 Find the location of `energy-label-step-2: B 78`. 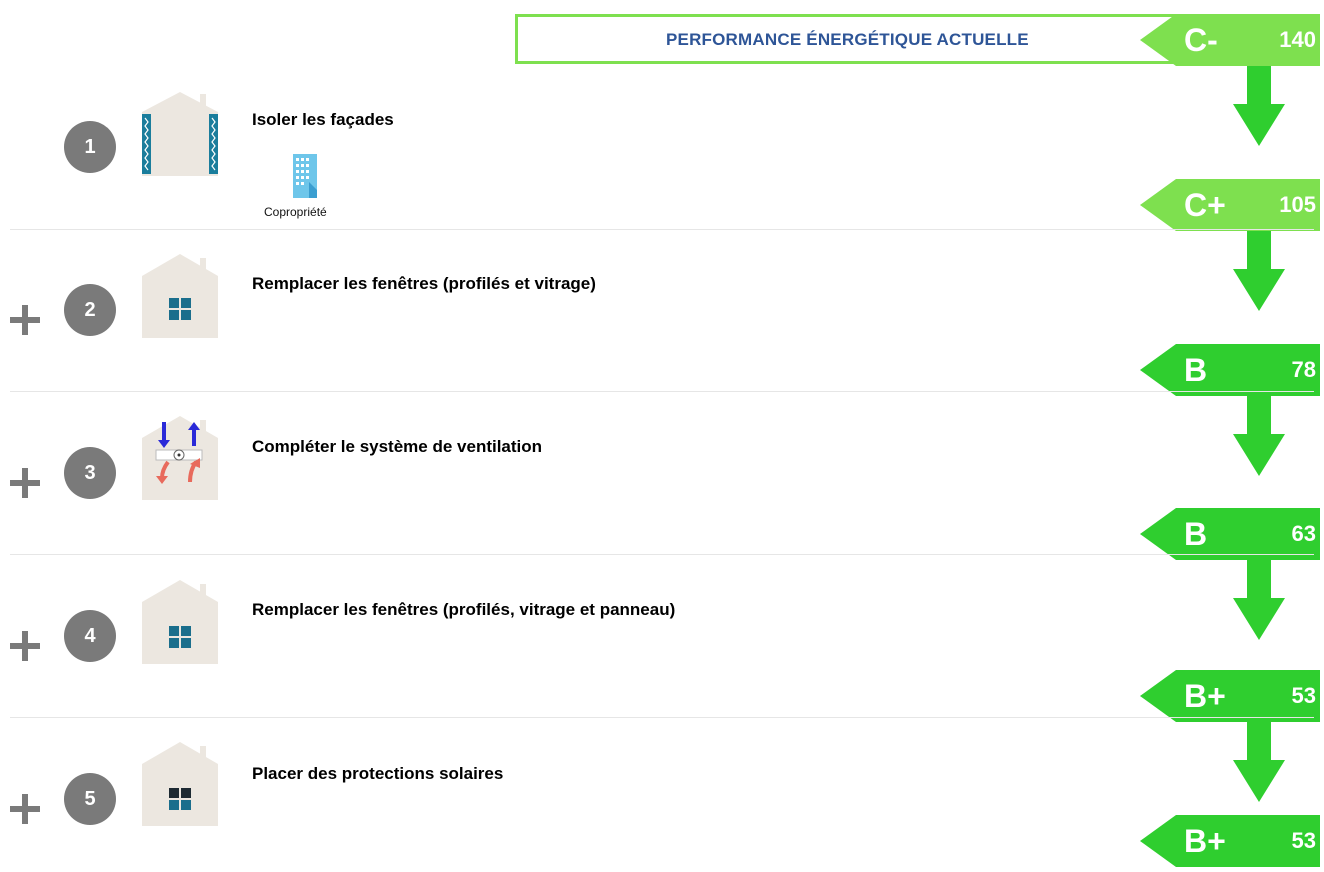

energy-label-step-2: B 78 is located at coordinates (1230, 370).